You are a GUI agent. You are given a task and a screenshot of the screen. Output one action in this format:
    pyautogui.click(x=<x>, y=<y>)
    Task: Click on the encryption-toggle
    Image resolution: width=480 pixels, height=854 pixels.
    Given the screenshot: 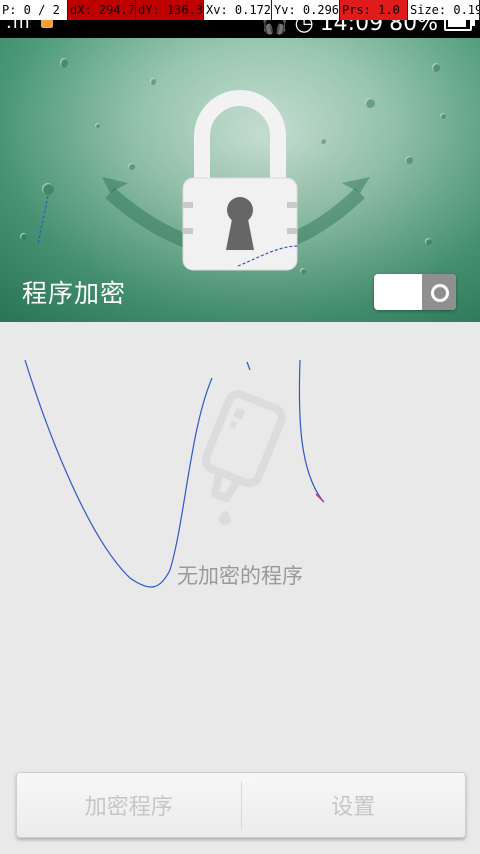 What is the action you would take?
    pyautogui.click(x=415, y=292)
    